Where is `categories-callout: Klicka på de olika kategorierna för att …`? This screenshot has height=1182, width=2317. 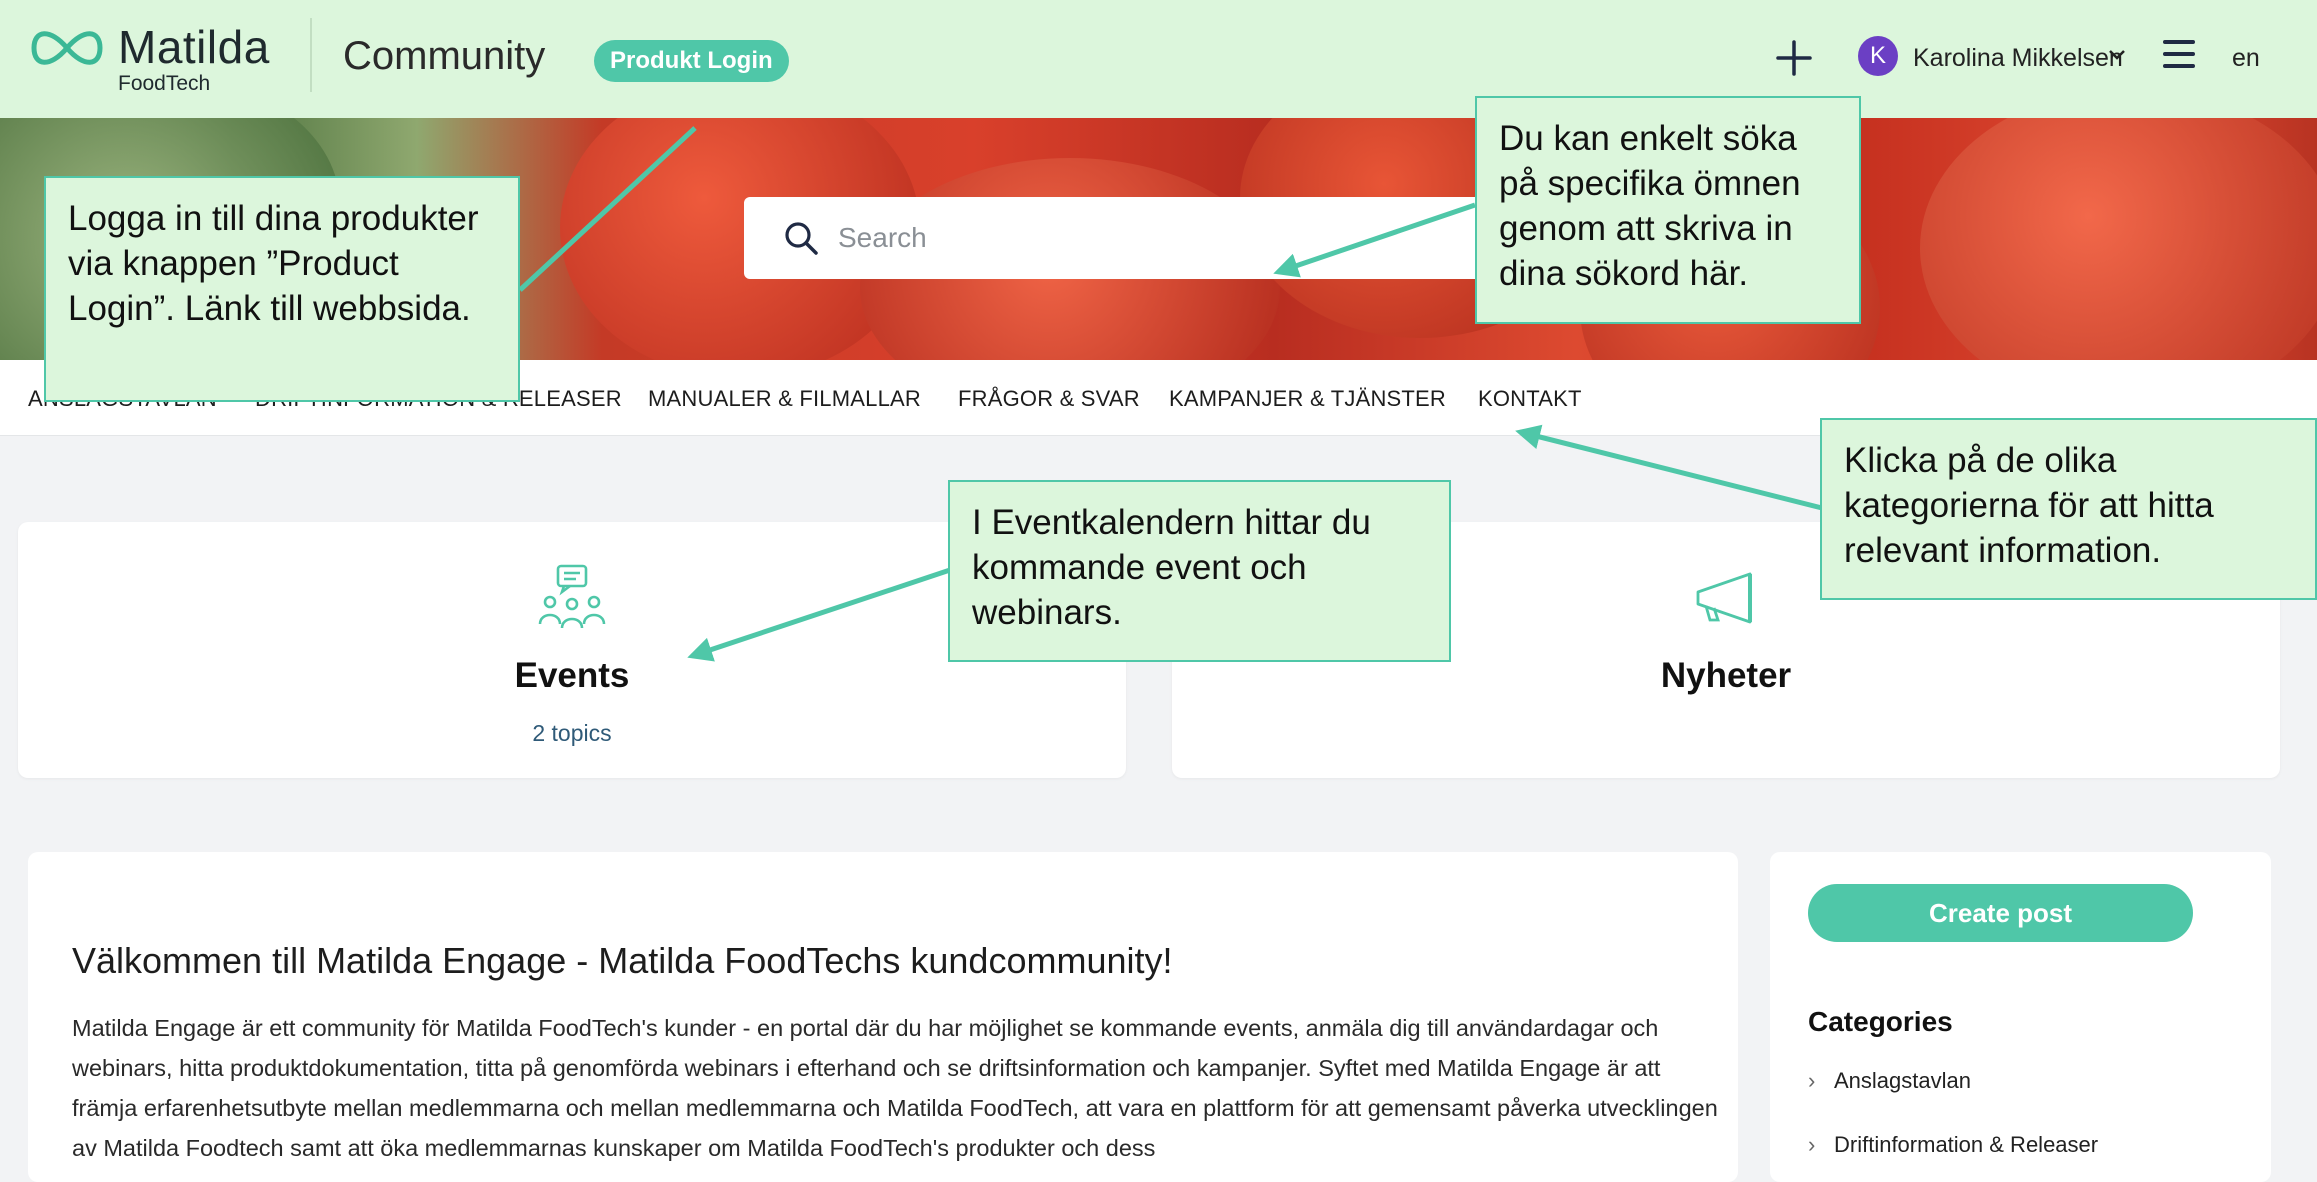
categories-callout: Klicka på de olika kategorierna för att … is located at coordinates (2068, 509).